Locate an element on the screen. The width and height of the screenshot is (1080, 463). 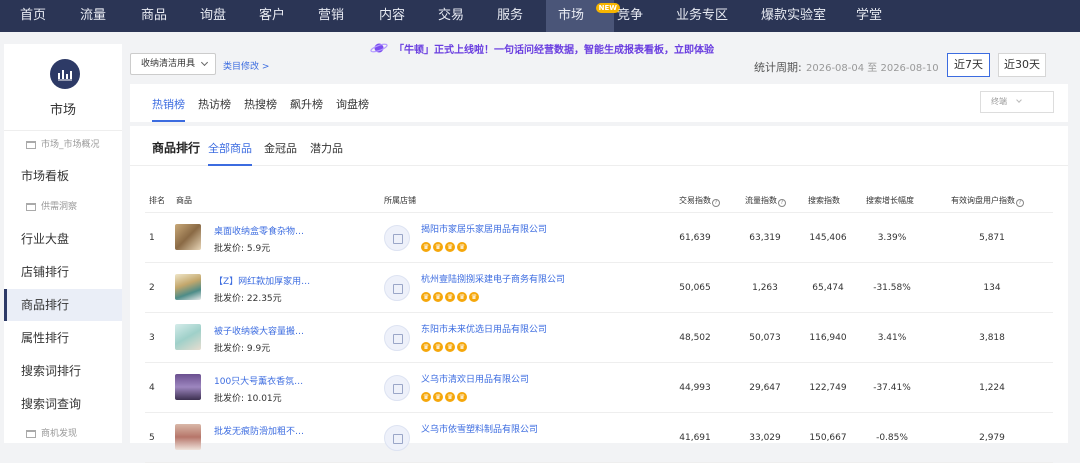
sidebar-item-market-board: 市场看板 is located at coordinates (63, 176).